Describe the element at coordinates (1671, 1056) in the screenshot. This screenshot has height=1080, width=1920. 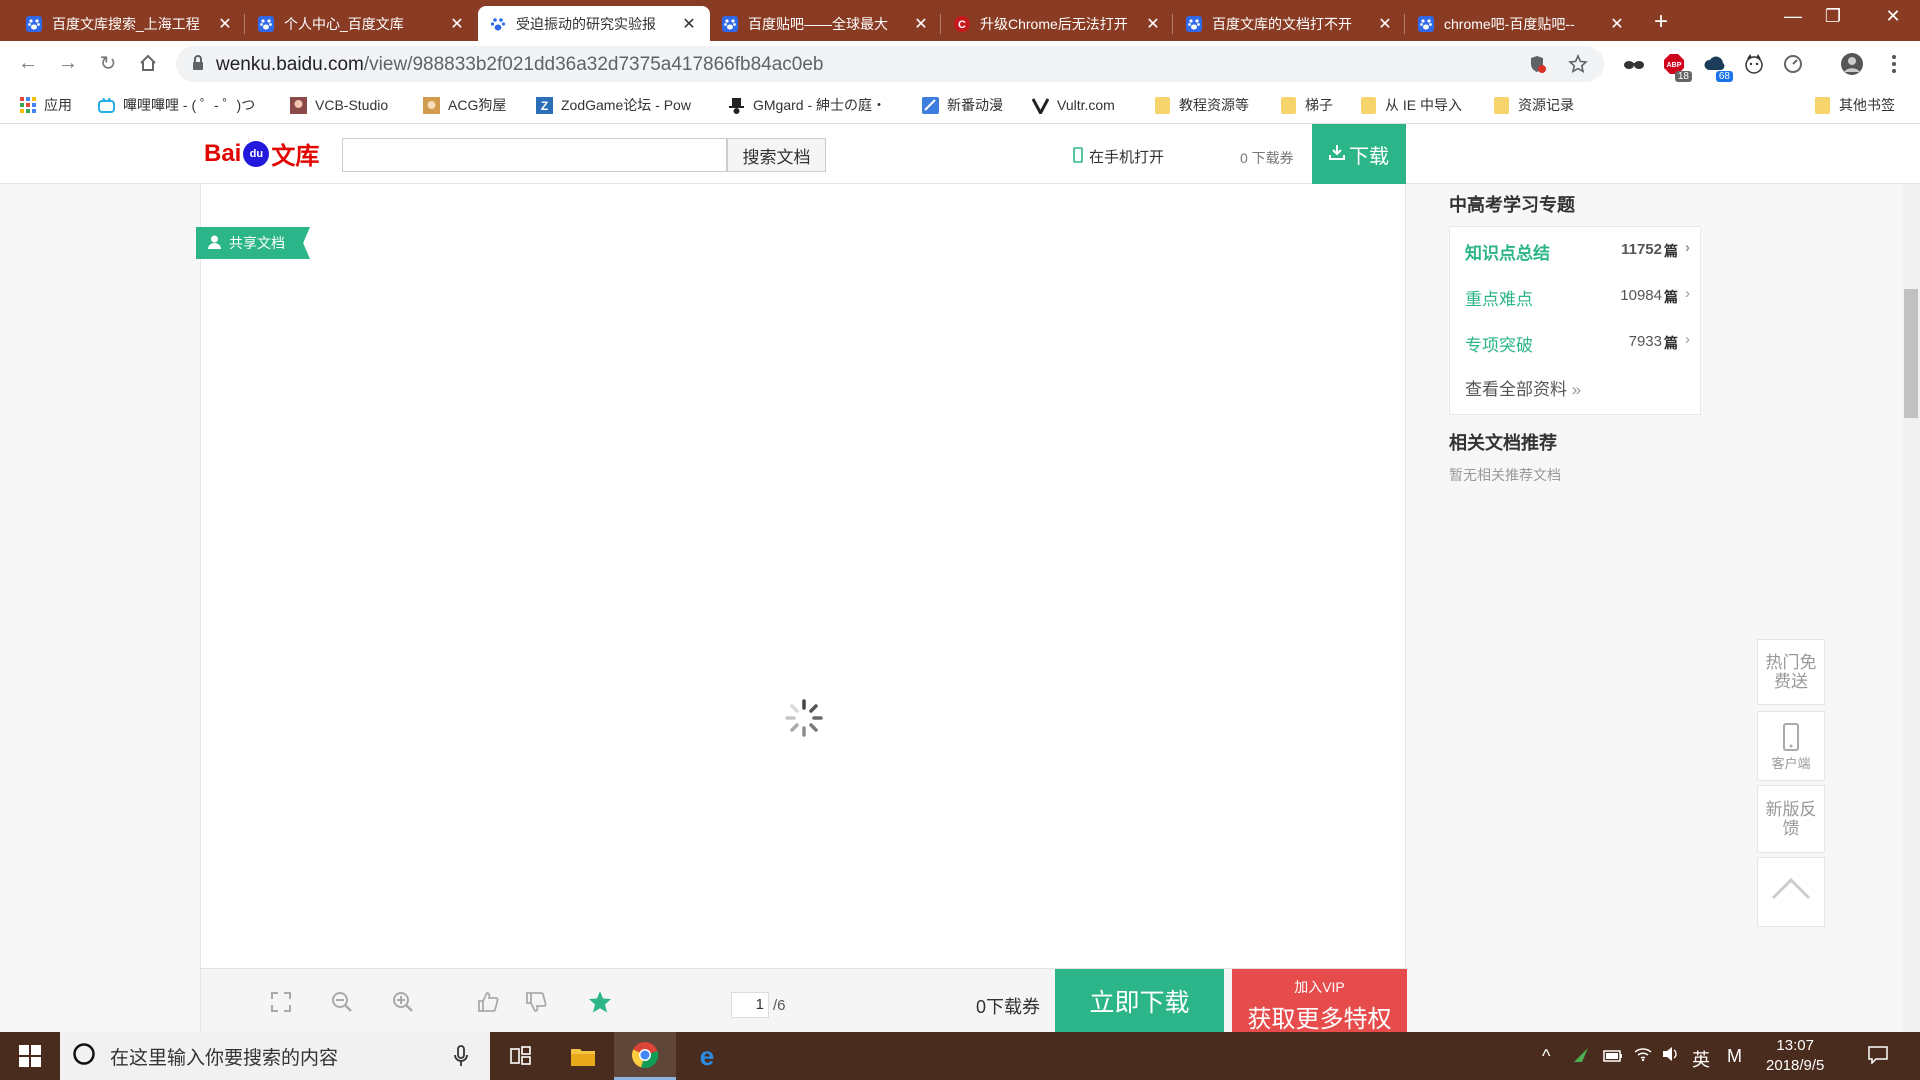
I see `volume-icon` at that location.